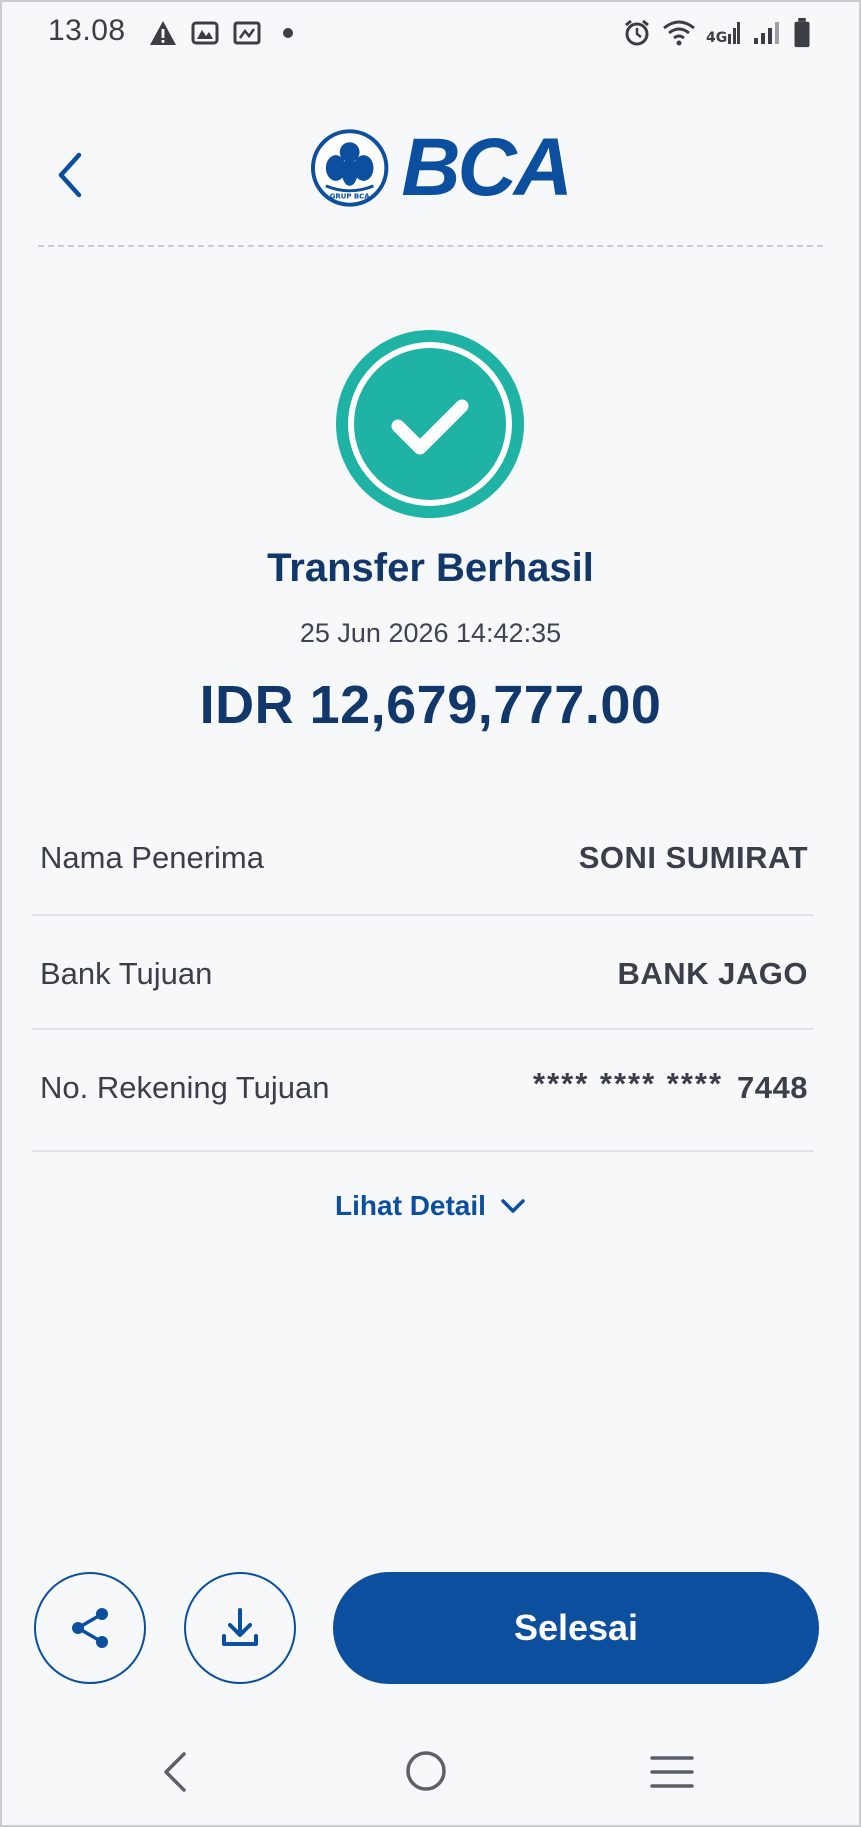 Image resolution: width=861 pixels, height=1827 pixels. I want to click on svg-text: GRUP BCA, so click(350, 197).